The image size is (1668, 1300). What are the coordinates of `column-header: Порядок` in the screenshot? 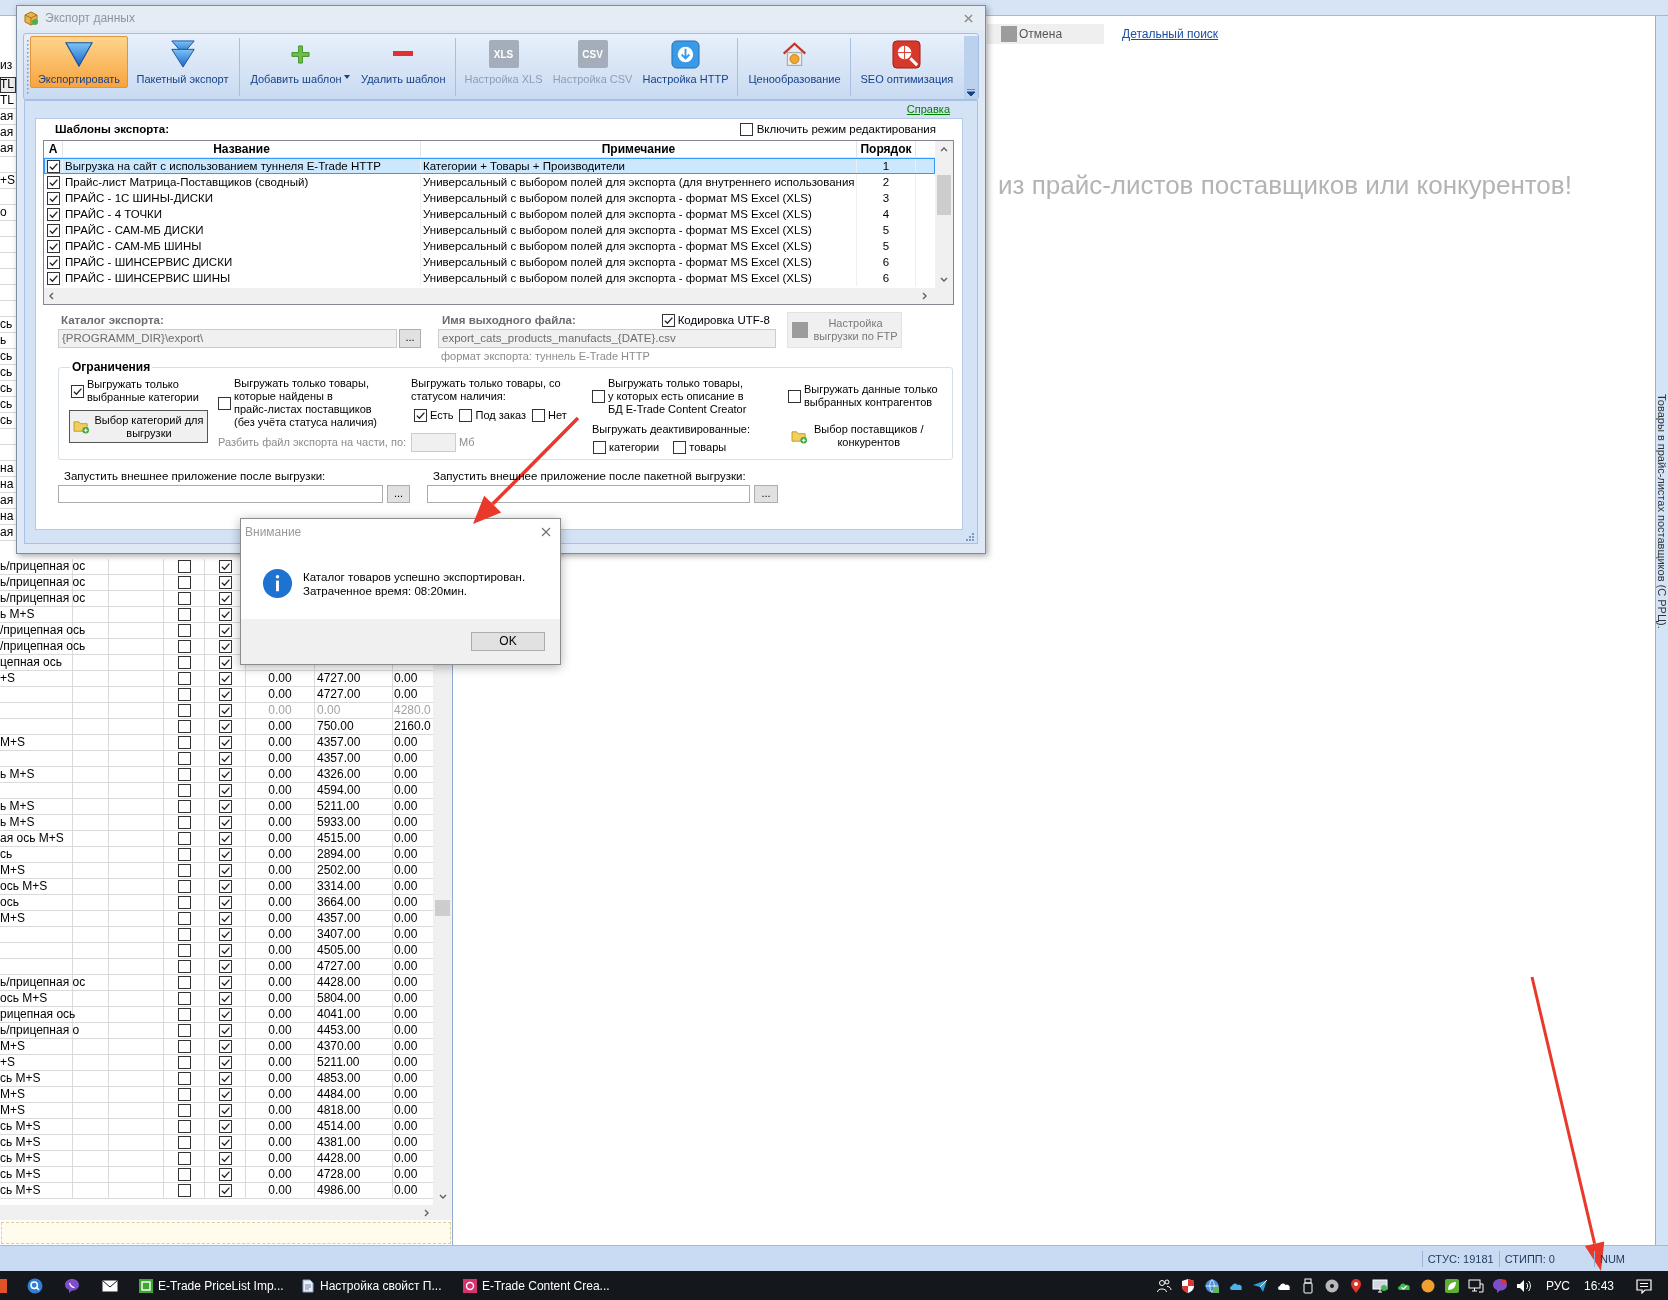 It's located at (886, 149).